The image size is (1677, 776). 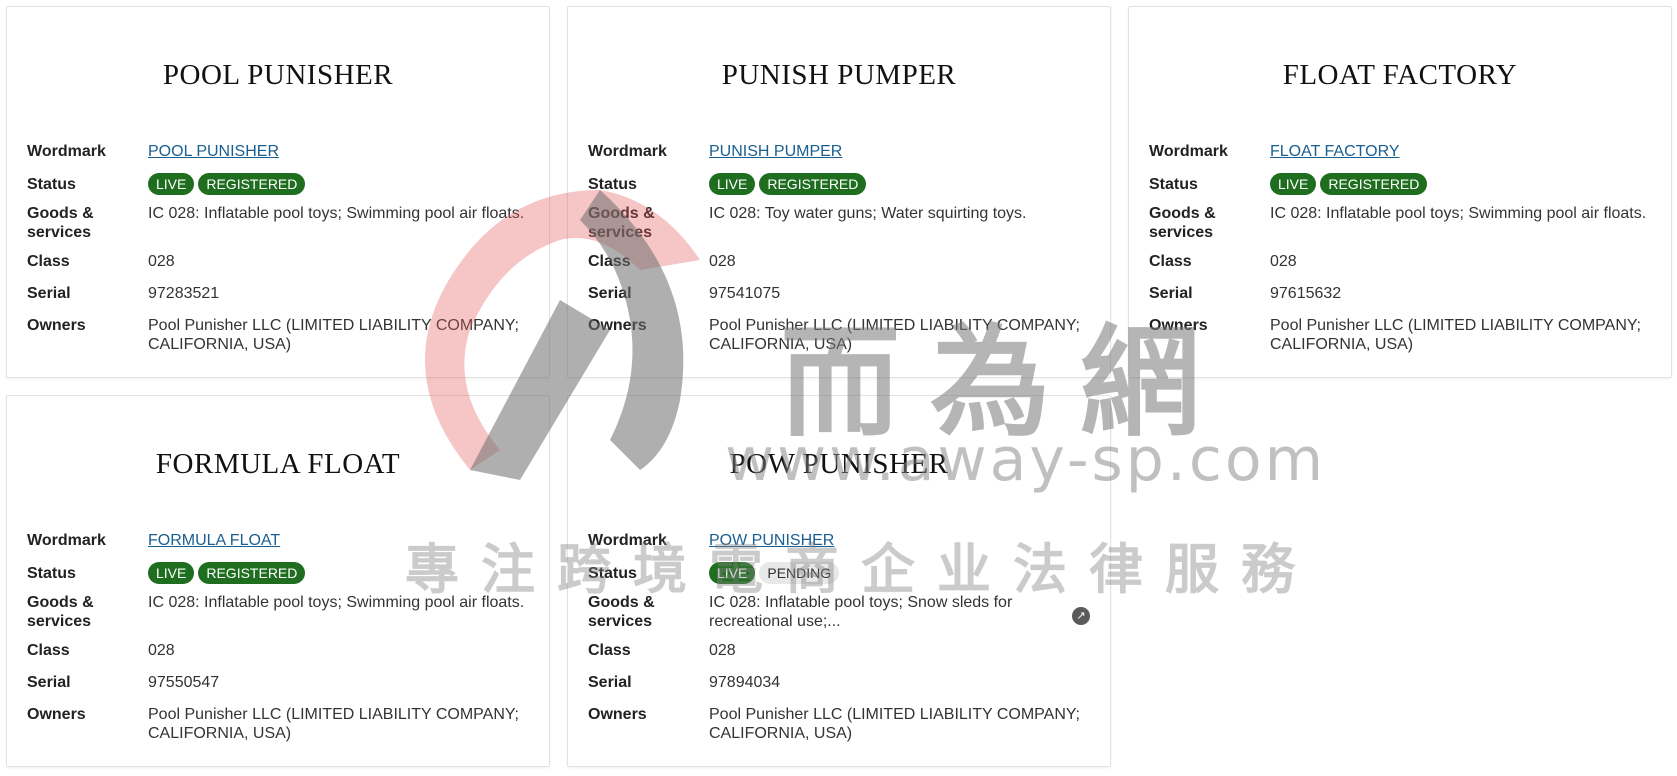 I want to click on wordmark-link: POW PUNISHER, so click(x=771, y=540).